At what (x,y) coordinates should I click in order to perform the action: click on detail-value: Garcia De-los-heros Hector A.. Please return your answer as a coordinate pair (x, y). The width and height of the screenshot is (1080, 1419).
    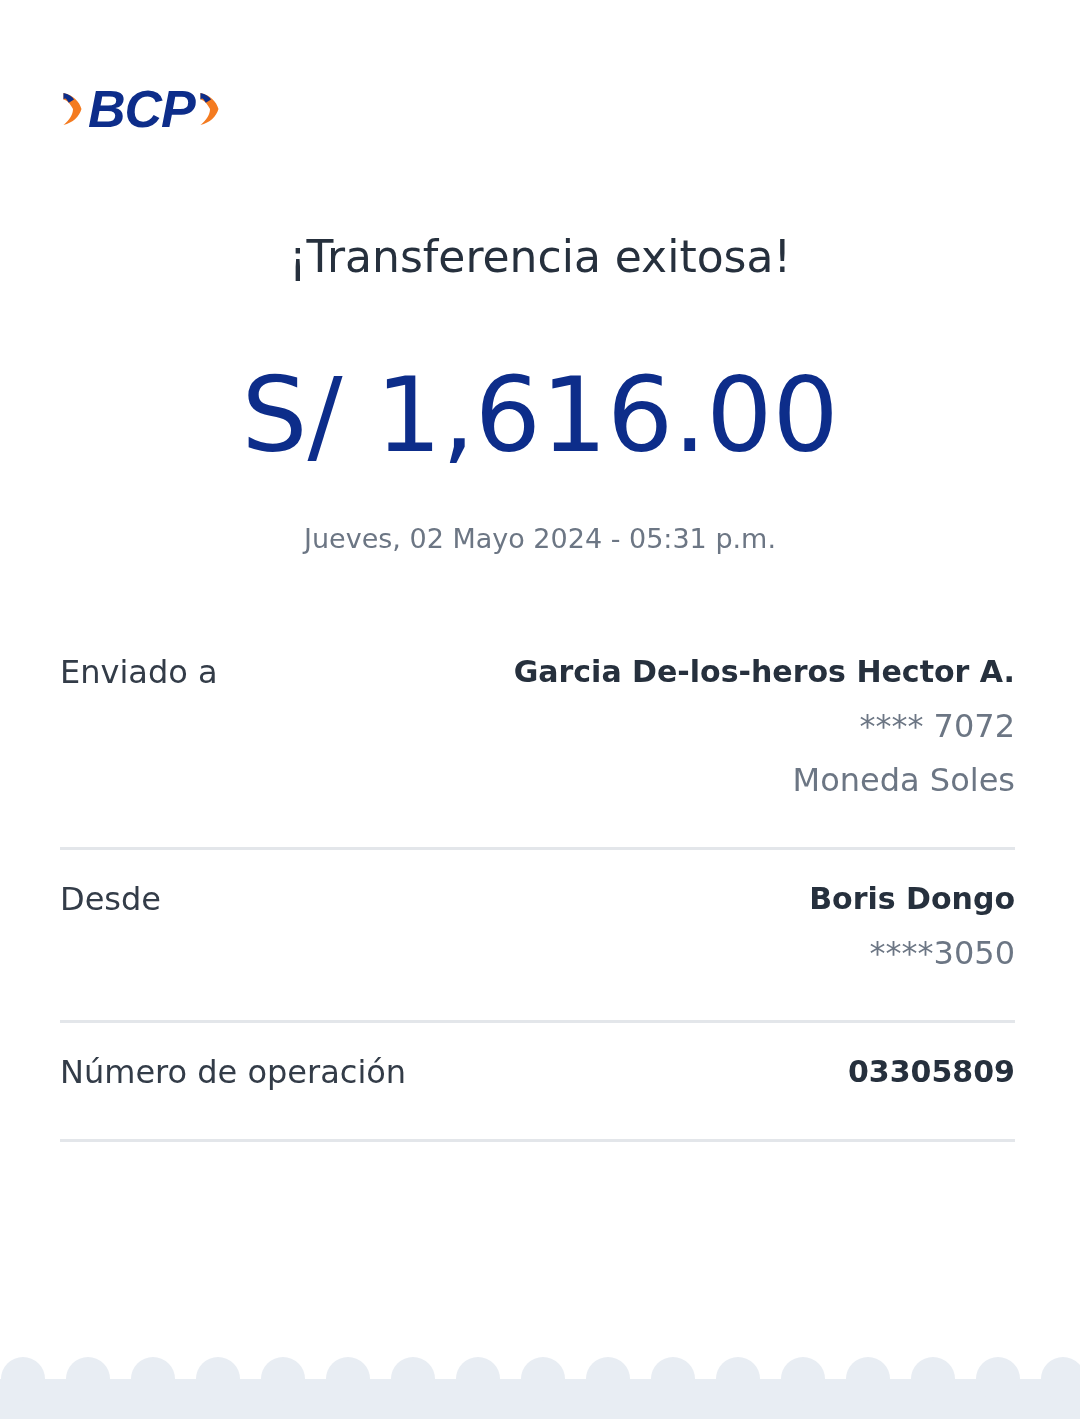
    Looking at the image, I should click on (764, 672).